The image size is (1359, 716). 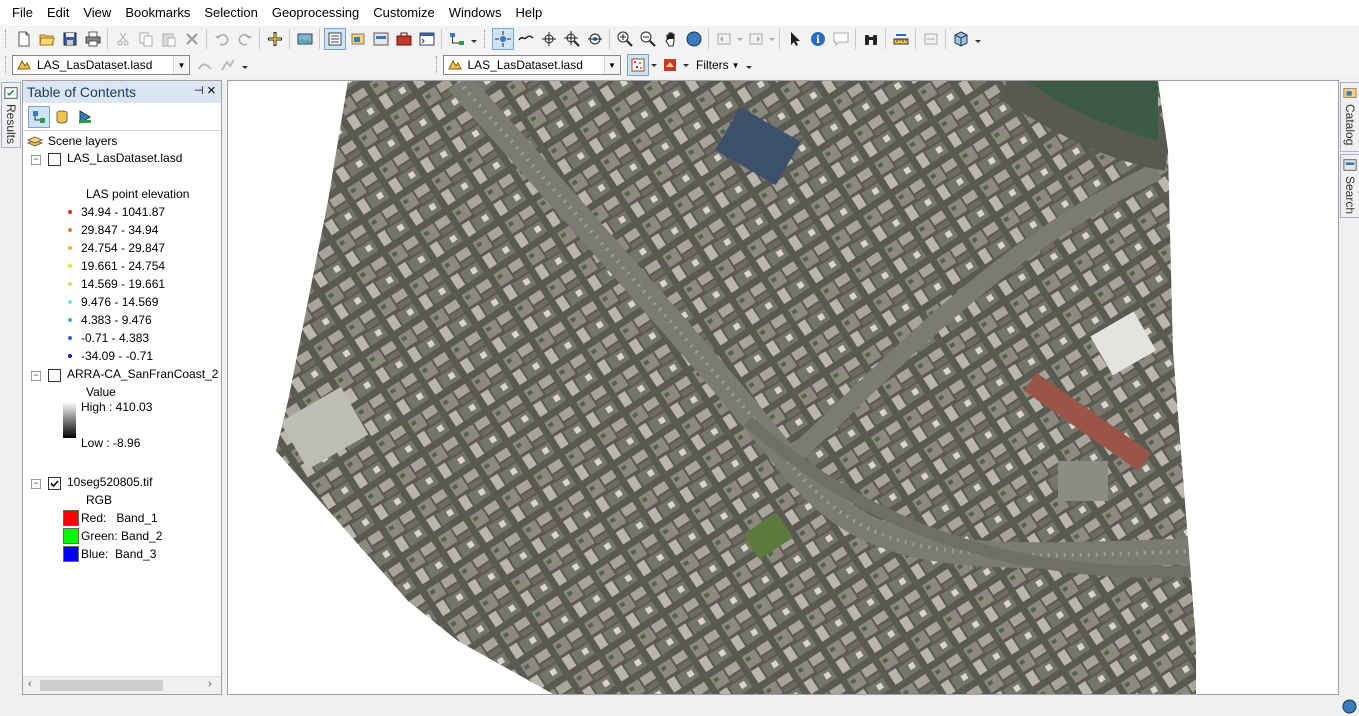 What do you see at coordinates (101, 65) in the screenshot?
I see `layer-select-combo-left: LAS_LasDataset.lasd ▼` at bounding box center [101, 65].